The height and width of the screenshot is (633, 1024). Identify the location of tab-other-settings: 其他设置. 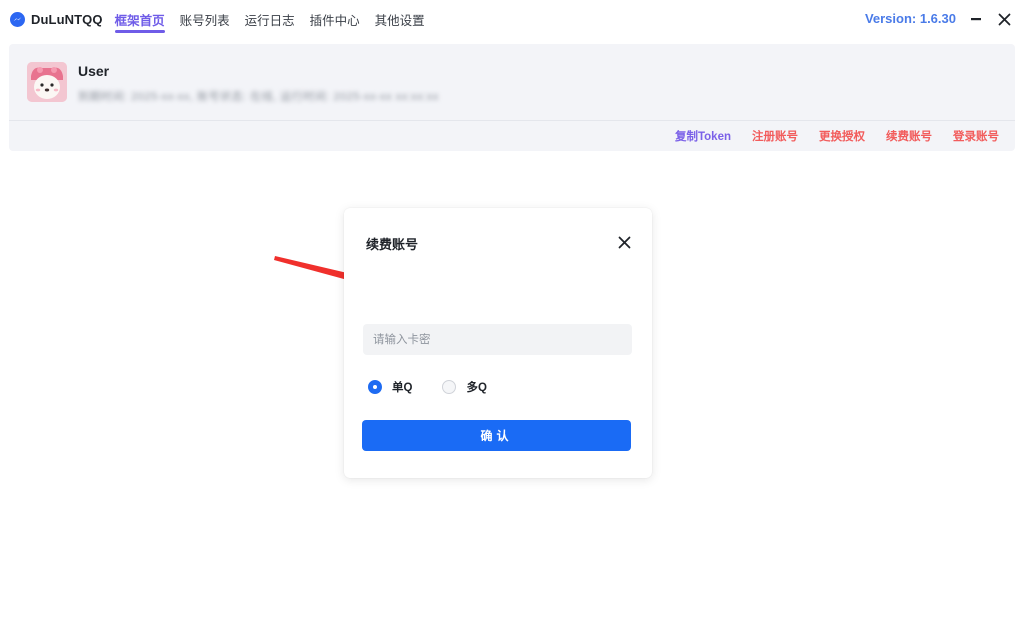
(400, 19).